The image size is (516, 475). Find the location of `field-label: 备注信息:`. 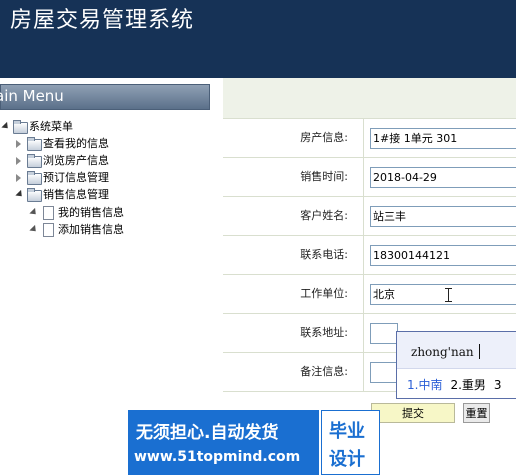

field-label: 备注信息: is located at coordinates (324, 371).